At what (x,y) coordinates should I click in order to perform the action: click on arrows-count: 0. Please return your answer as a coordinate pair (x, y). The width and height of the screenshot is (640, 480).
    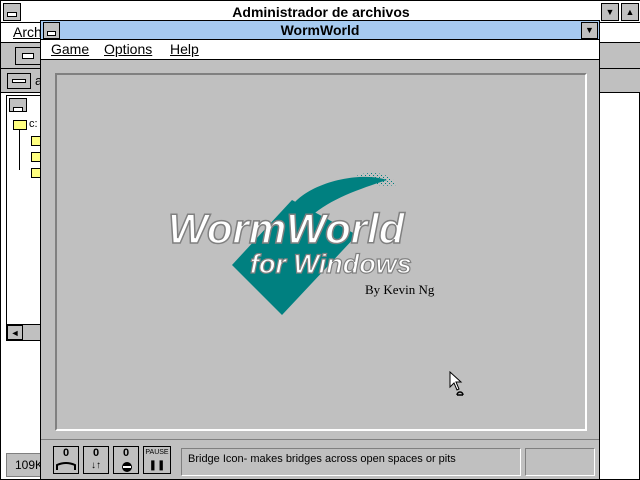
    Looking at the image, I should click on (96, 453).